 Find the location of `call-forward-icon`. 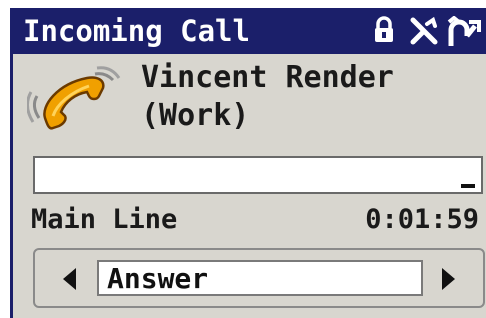

call-forward-icon is located at coordinates (464, 32).